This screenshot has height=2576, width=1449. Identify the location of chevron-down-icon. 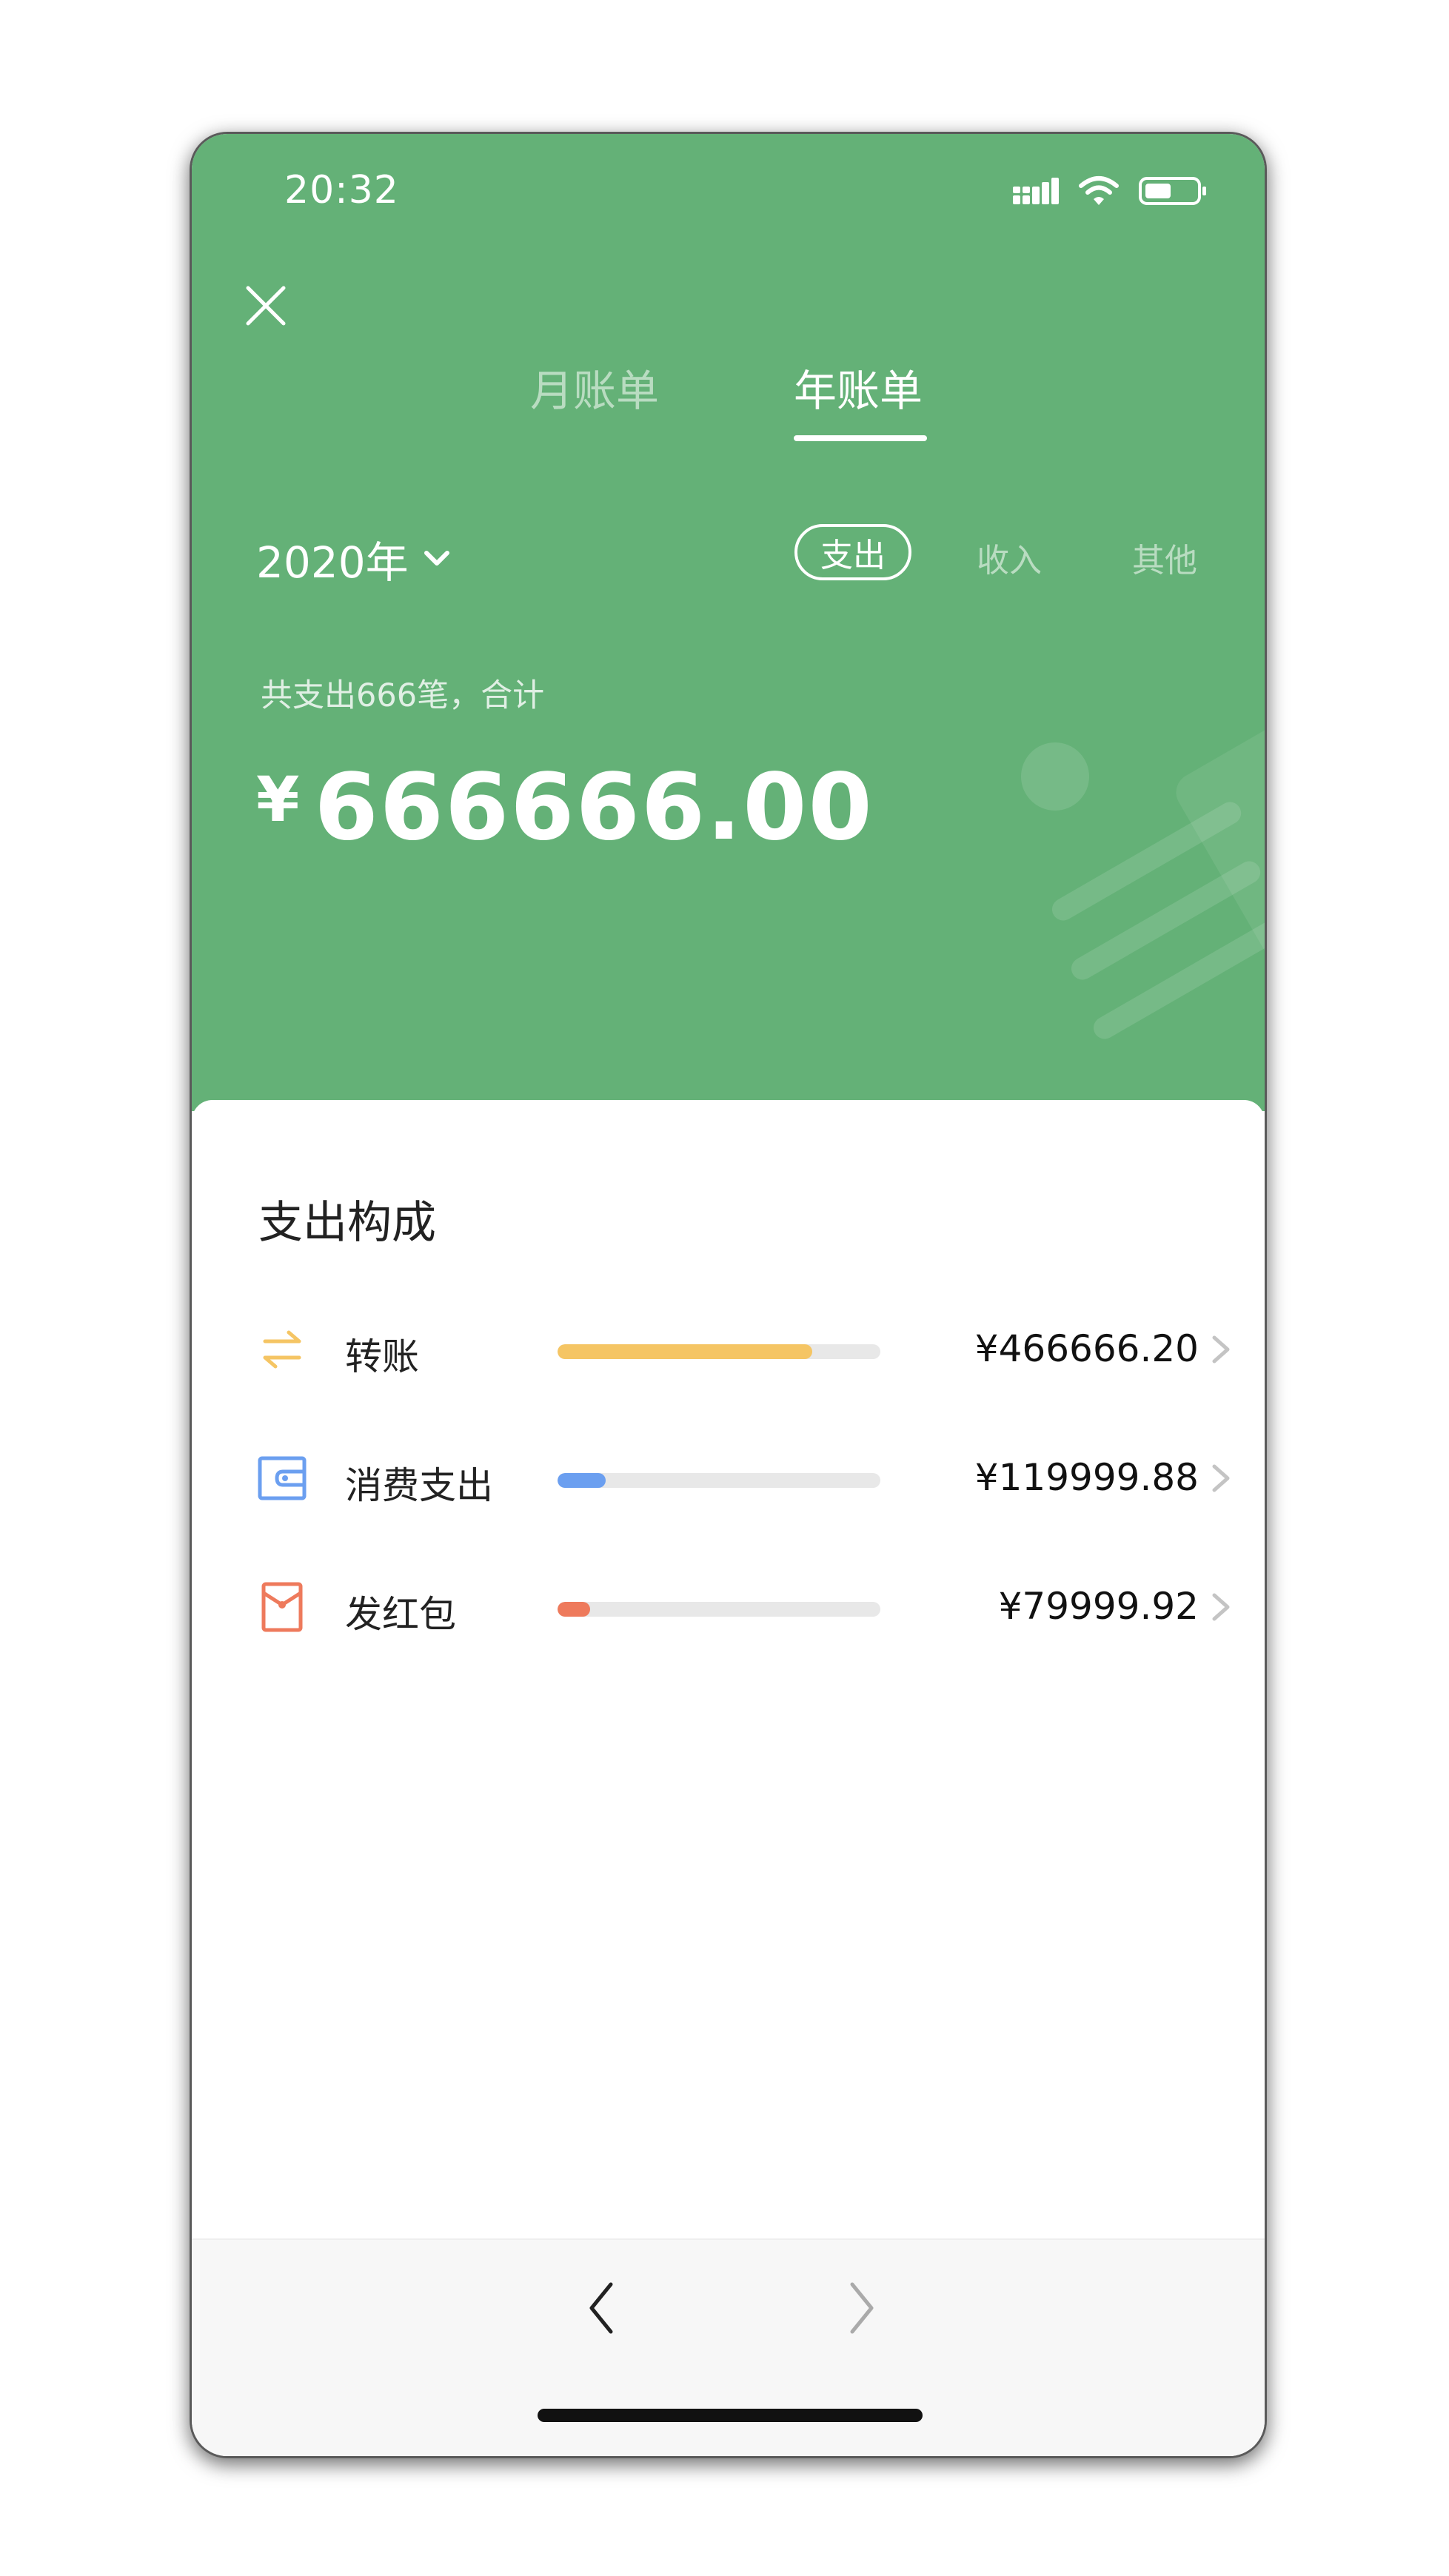
(436, 558).